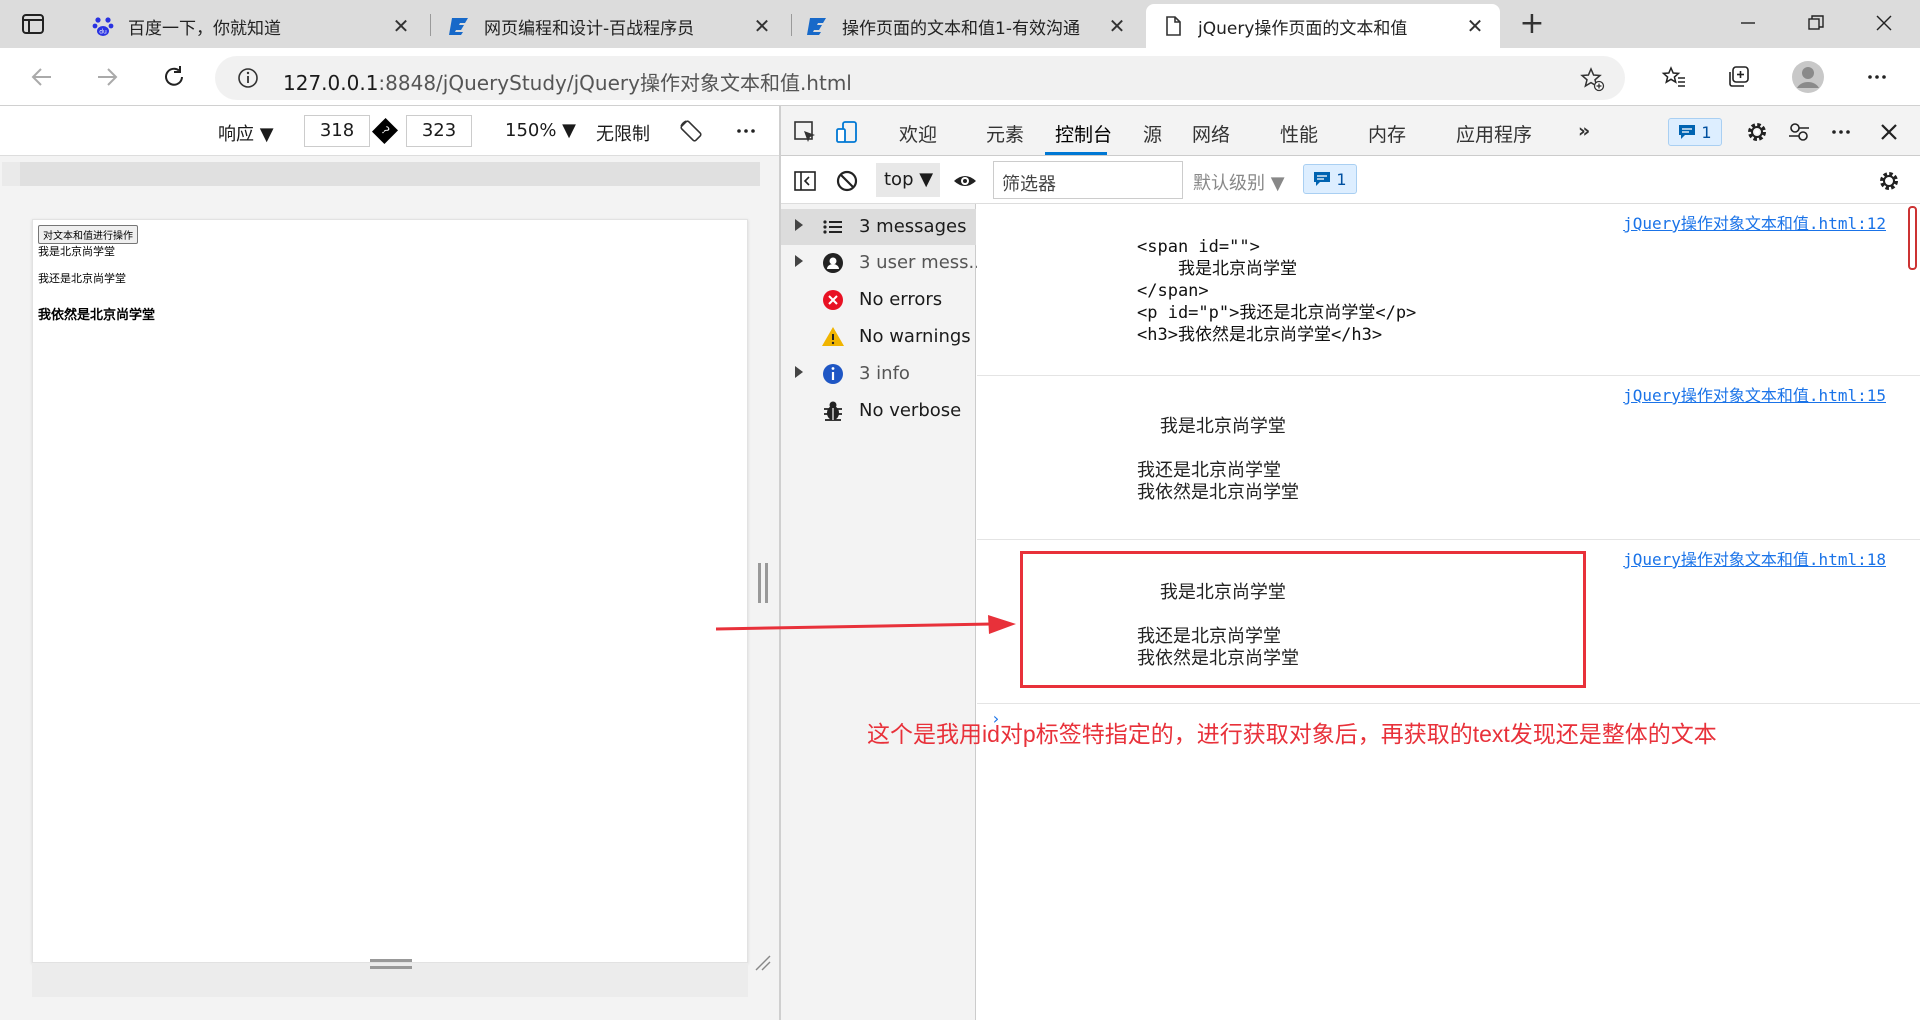 This screenshot has width=1920, height=1020. Describe the element at coordinates (1748, 23) in the screenshot. I see `minimize-icon` at that location.